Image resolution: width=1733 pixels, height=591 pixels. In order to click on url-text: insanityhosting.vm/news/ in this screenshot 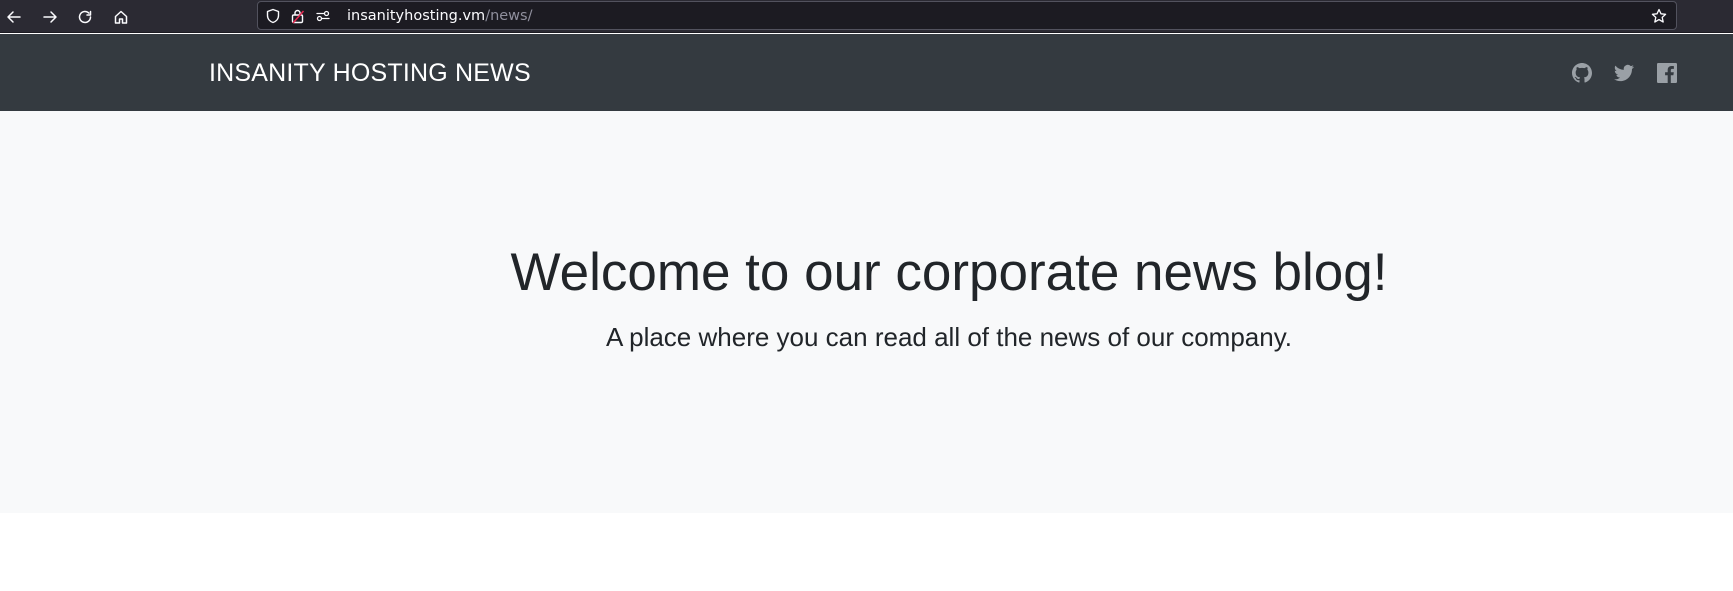, I will do `click(439, 16)`.